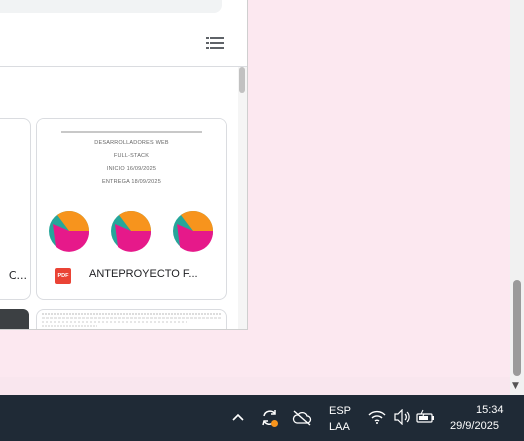 The image size is (524, 441). Describe the element at coordinates (377, 417) in the screenshot. I see `wifi-icon` at that location.